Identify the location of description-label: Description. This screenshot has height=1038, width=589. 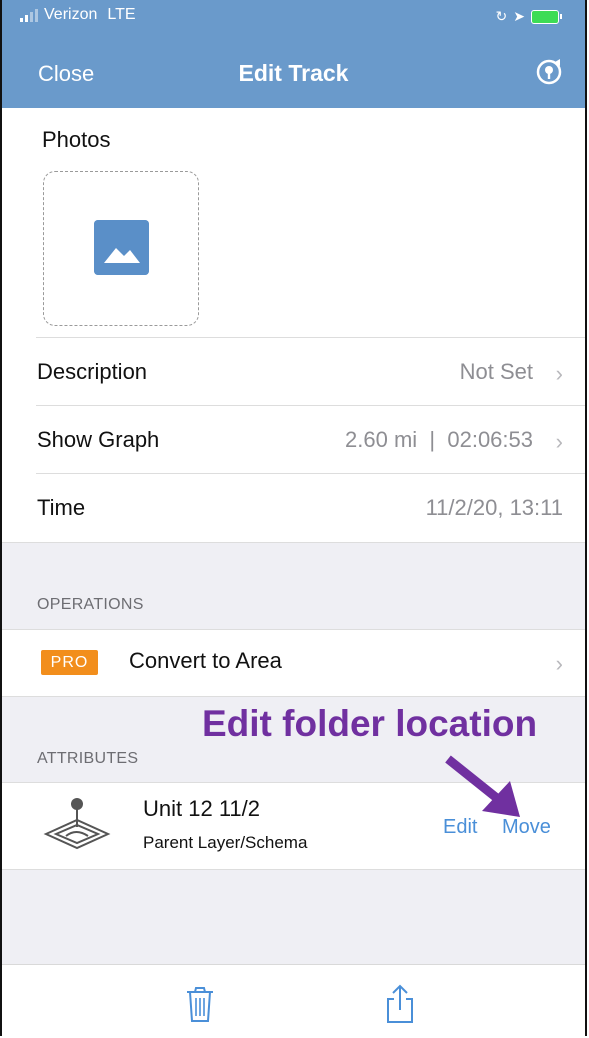
(92, 371).